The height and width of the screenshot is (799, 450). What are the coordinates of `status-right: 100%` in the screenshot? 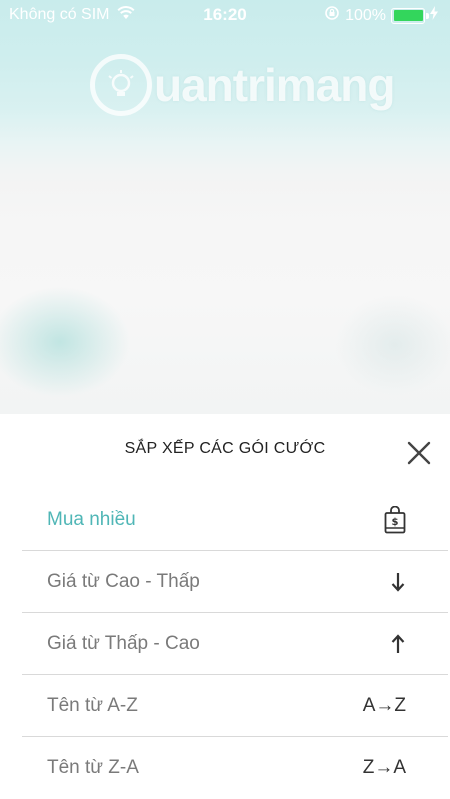 It's located at (381, 15).